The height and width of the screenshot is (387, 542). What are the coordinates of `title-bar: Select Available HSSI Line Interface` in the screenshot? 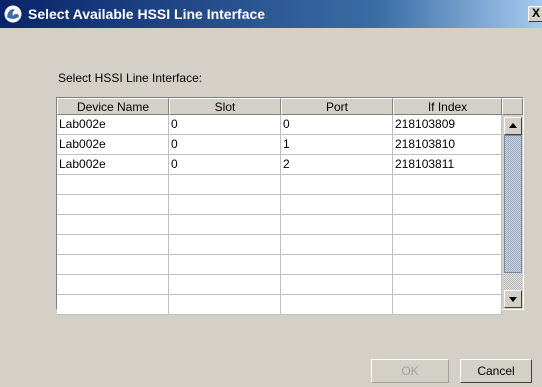 It's located at (271, 14).